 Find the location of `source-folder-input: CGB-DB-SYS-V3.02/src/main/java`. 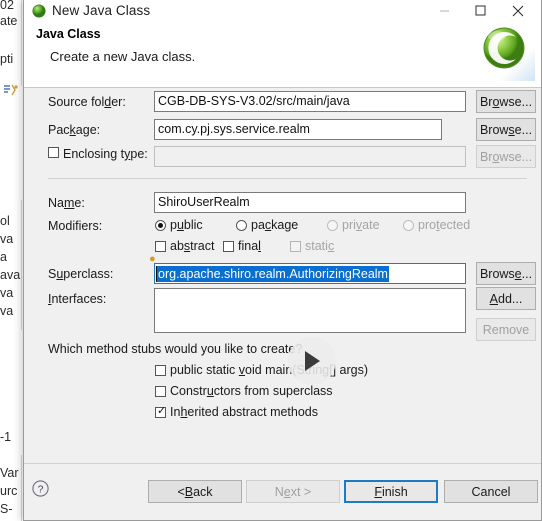

source-folder-input: CGB-DB-SYS-V3.02/src/main/java is located at coordinates (310, 101).